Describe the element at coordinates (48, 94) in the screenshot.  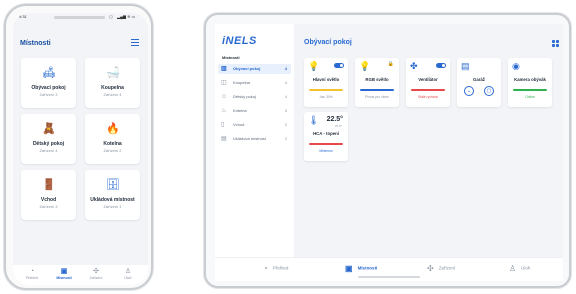
I see `room-sub: Zařízení 3` at that location.